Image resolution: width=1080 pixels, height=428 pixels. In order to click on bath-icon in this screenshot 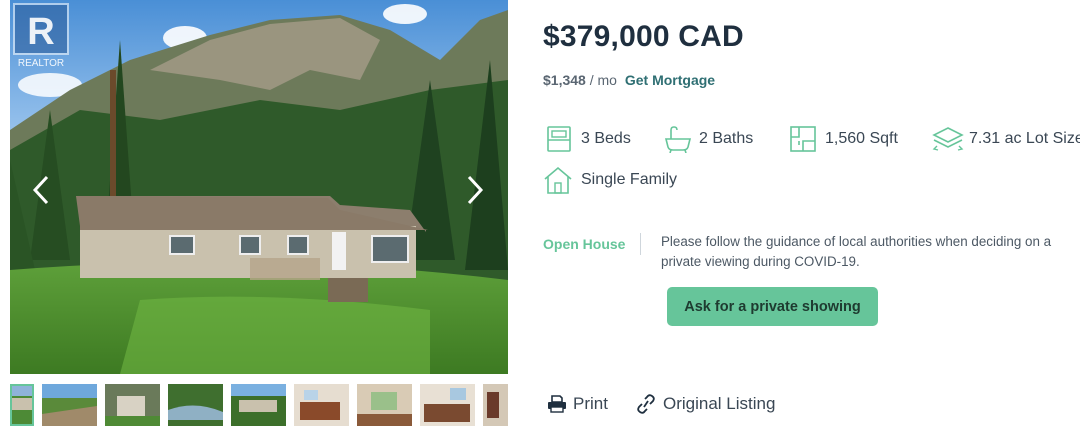, I will do `click(678, 139)`.